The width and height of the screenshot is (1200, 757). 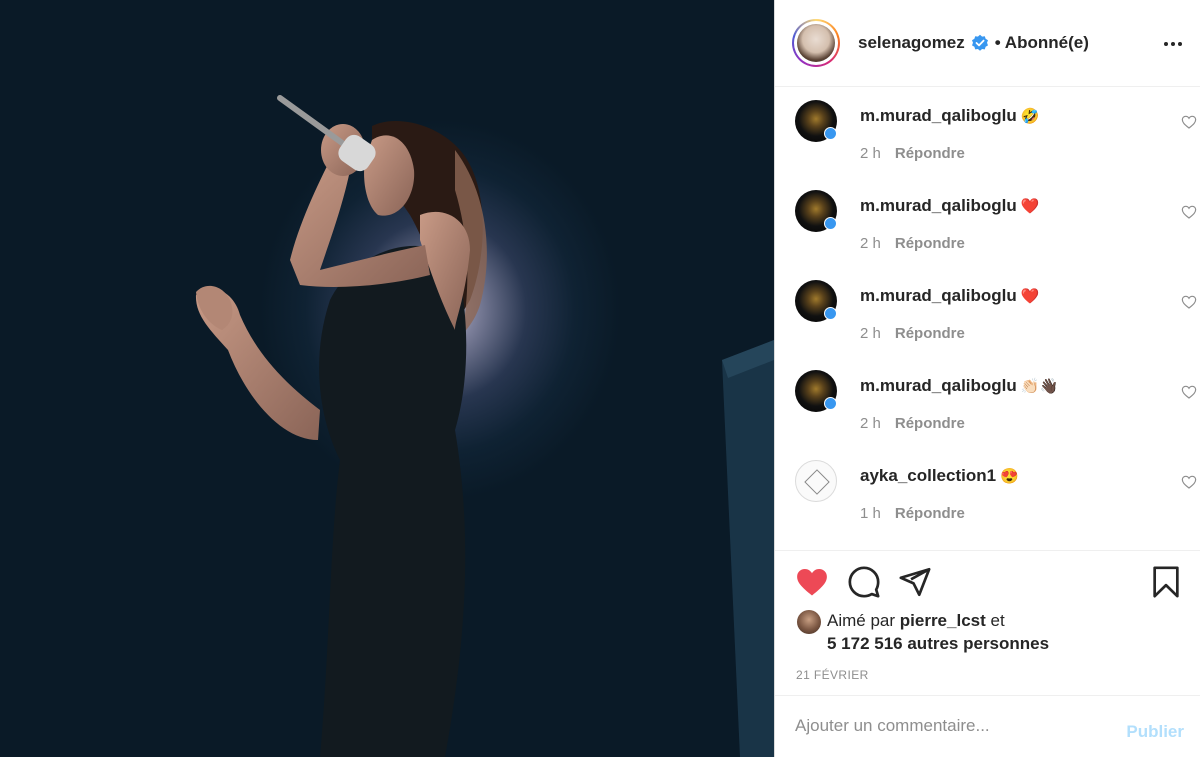 I want to click on likes-suffix: et, so click(x=997, y=620).